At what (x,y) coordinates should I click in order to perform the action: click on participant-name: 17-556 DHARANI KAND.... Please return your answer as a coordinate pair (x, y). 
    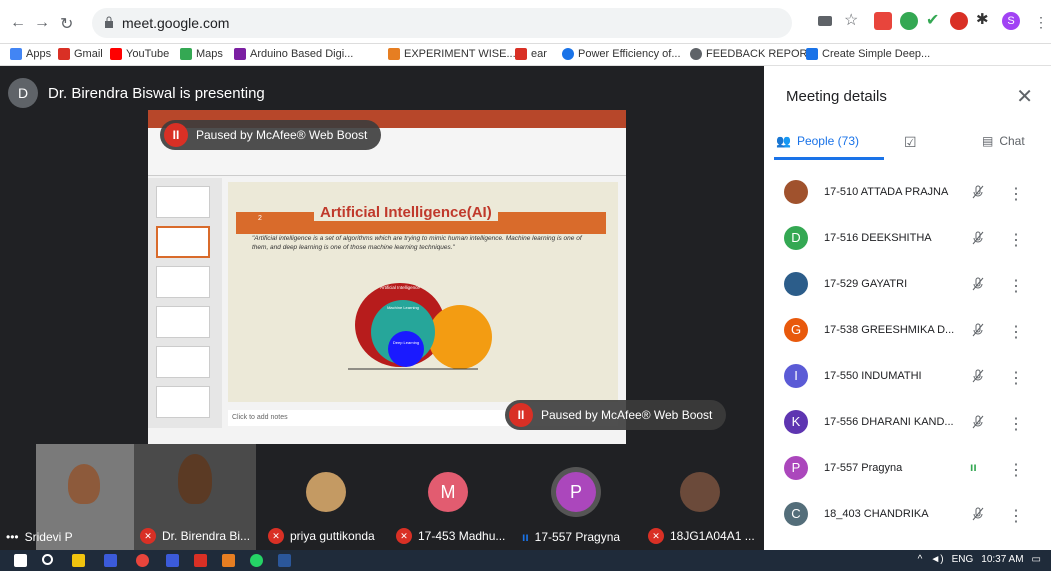
    Looking at the image, I should click on (889, 422).